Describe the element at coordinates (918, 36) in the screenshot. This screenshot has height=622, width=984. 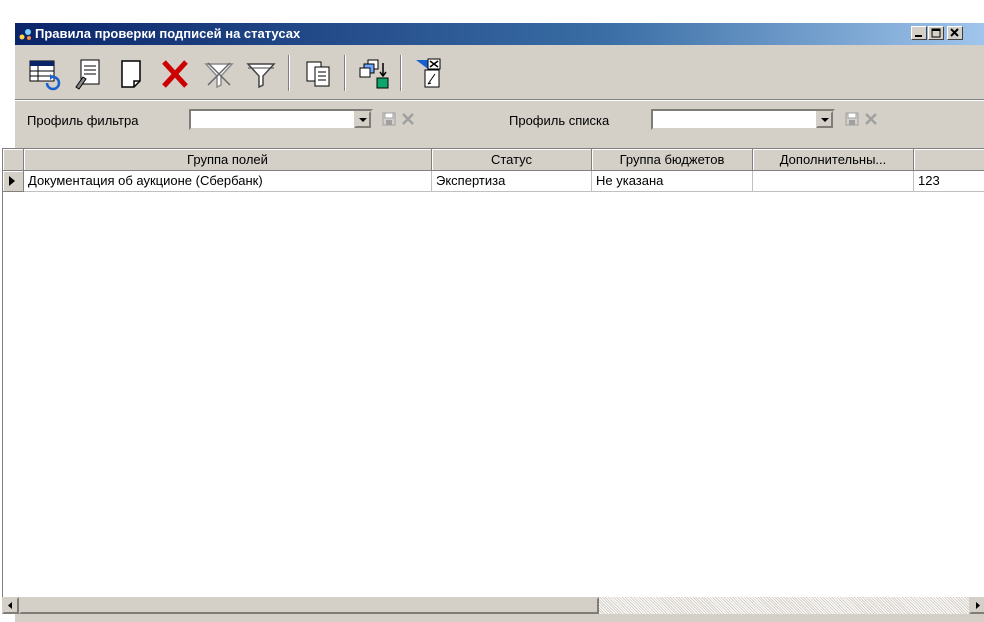
I see `minimize-icon` at that location.